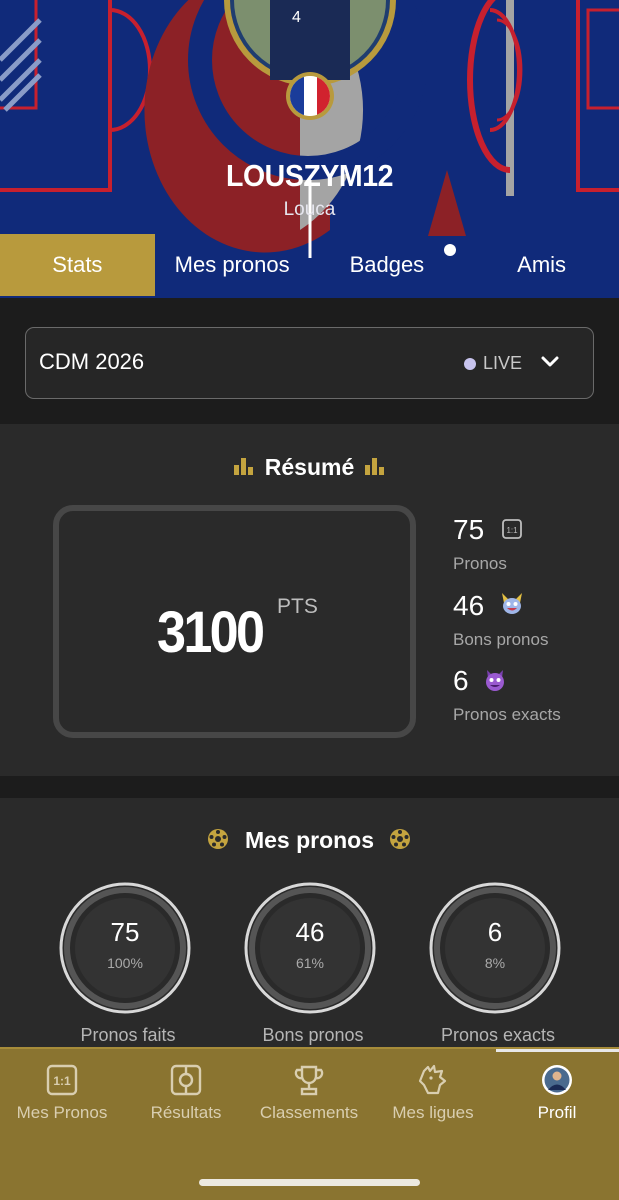  I want to click on nav-resultats: Résultats, so click(186, 1093).